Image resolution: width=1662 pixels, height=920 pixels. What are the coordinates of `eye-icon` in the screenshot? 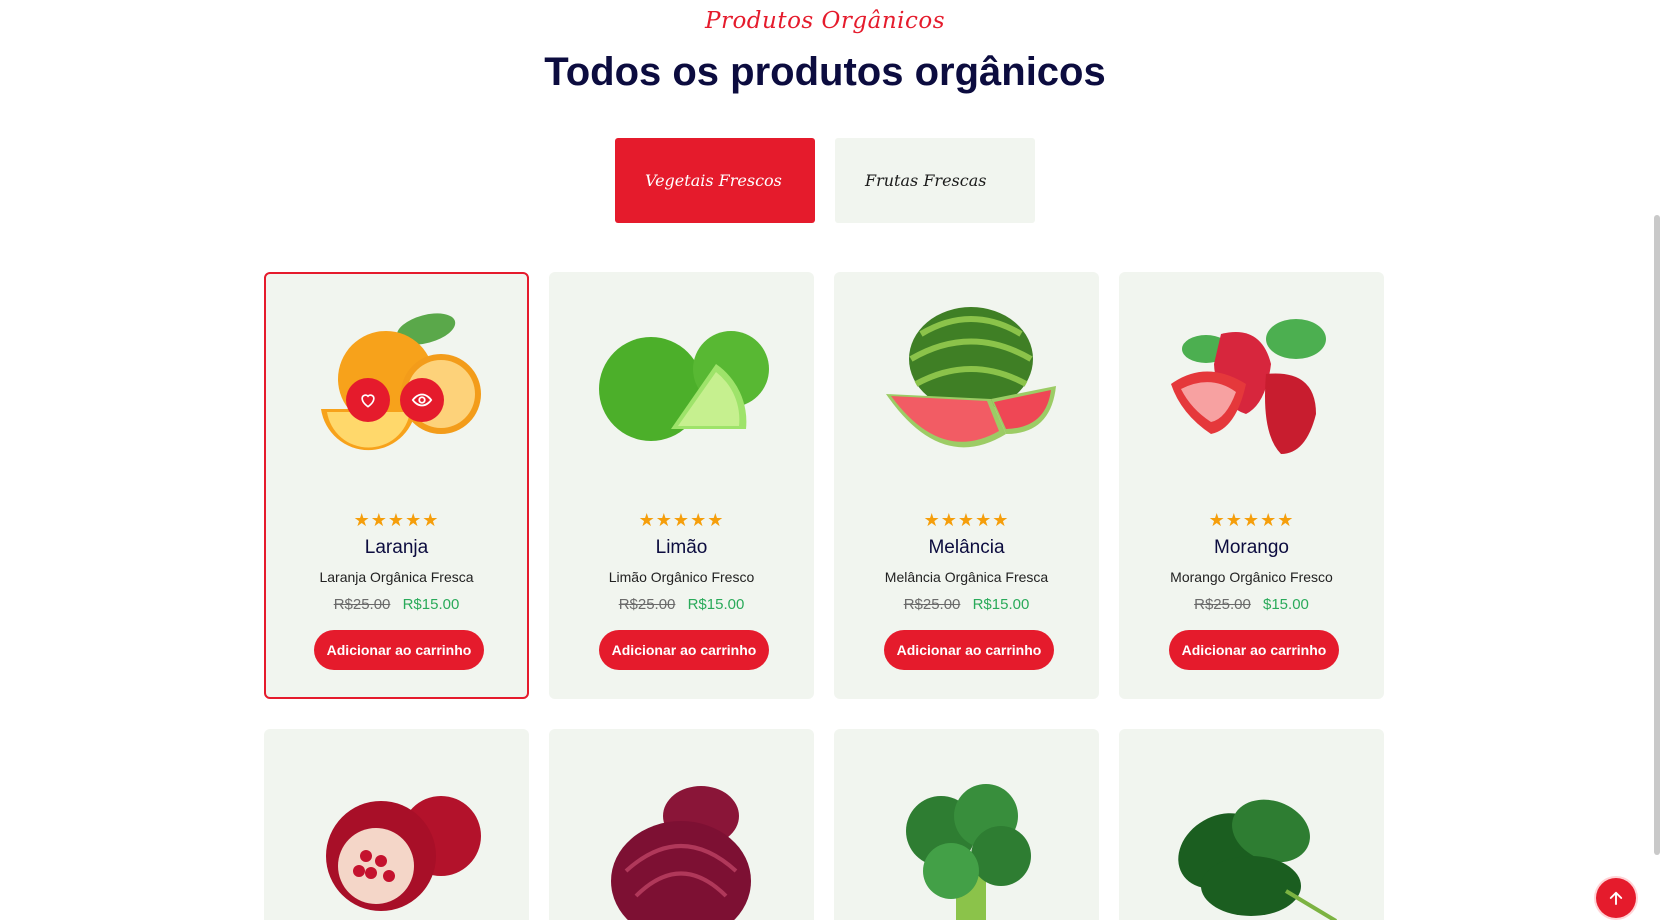 It's located at (422, 400).